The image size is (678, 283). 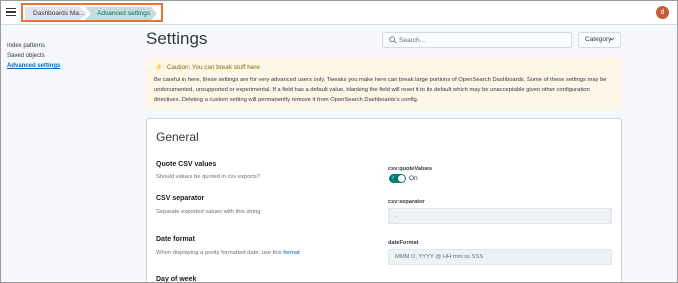 What do you see at coordinates (11, 12) in the screenshot?
I see `menu-icon` at bounding box center [11, 12].